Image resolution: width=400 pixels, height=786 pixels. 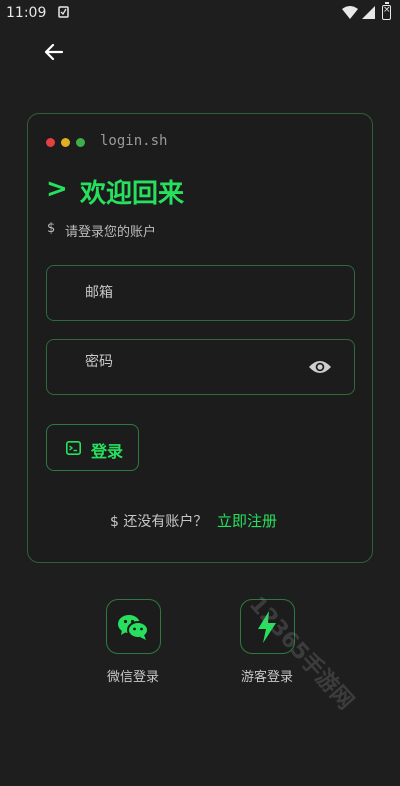 I want to click on wechat-icon, so click(x=133, y=627).